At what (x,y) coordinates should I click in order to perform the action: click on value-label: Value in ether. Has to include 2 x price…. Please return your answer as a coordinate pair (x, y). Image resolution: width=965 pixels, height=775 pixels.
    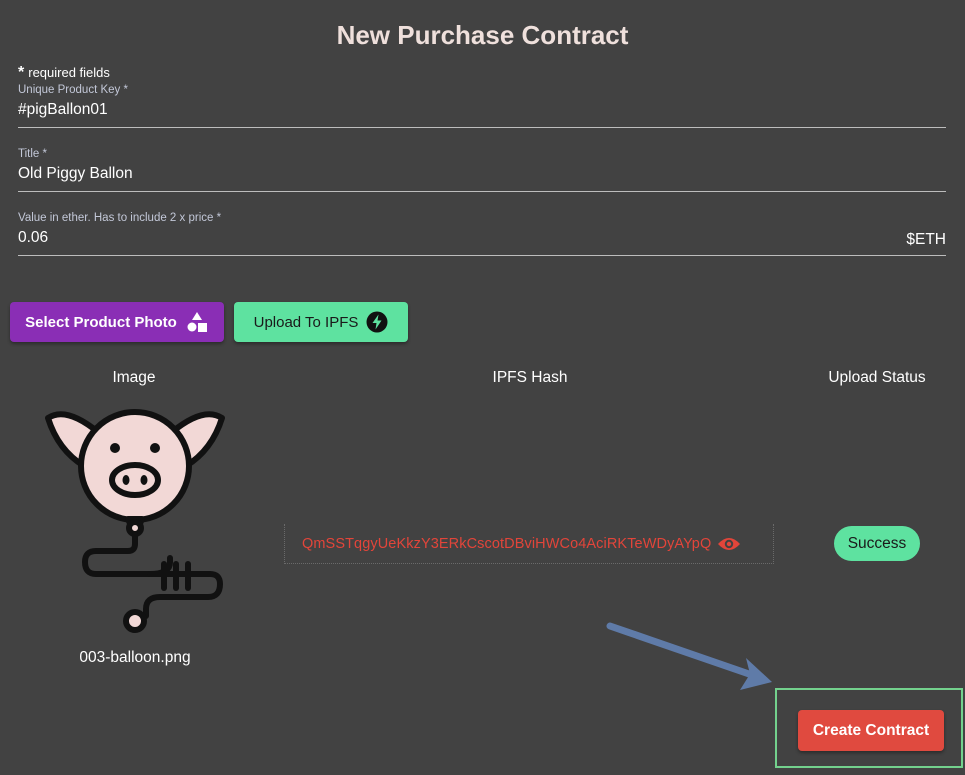
    Looking at the image, I should click on (120, 218).